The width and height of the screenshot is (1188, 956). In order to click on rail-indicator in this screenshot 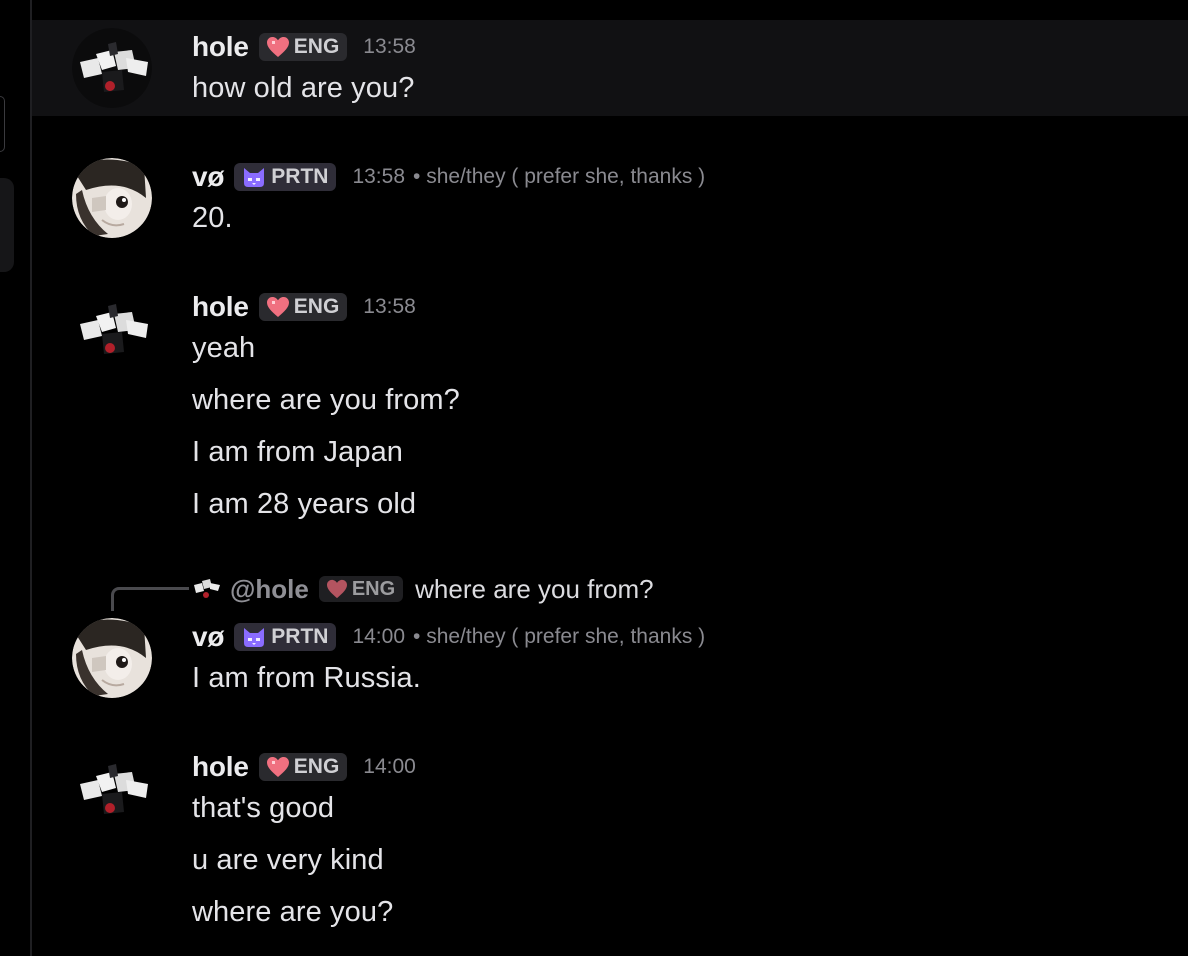, I will do `click(2, 124)`.